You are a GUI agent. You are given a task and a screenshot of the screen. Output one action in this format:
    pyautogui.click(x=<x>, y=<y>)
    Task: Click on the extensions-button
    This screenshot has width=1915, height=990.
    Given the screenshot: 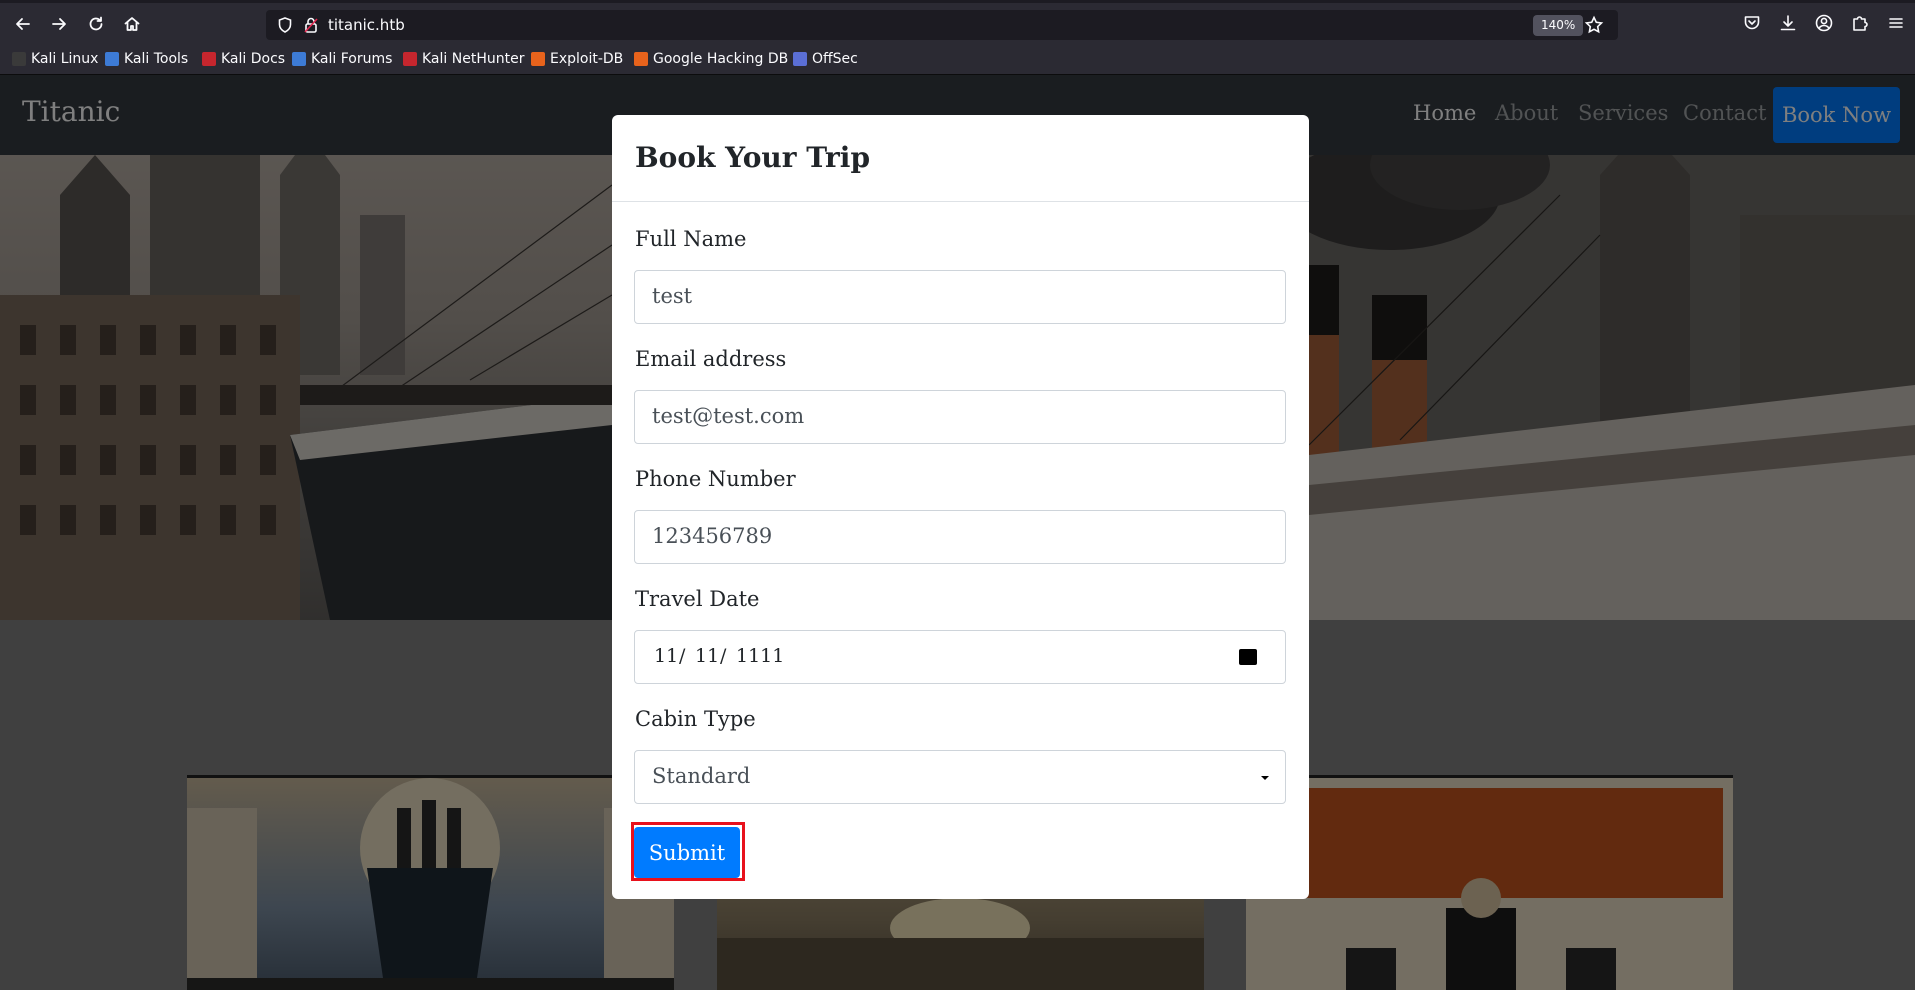 What is the action you would take?
    pyautogui.click(x=1861, y=24)
    